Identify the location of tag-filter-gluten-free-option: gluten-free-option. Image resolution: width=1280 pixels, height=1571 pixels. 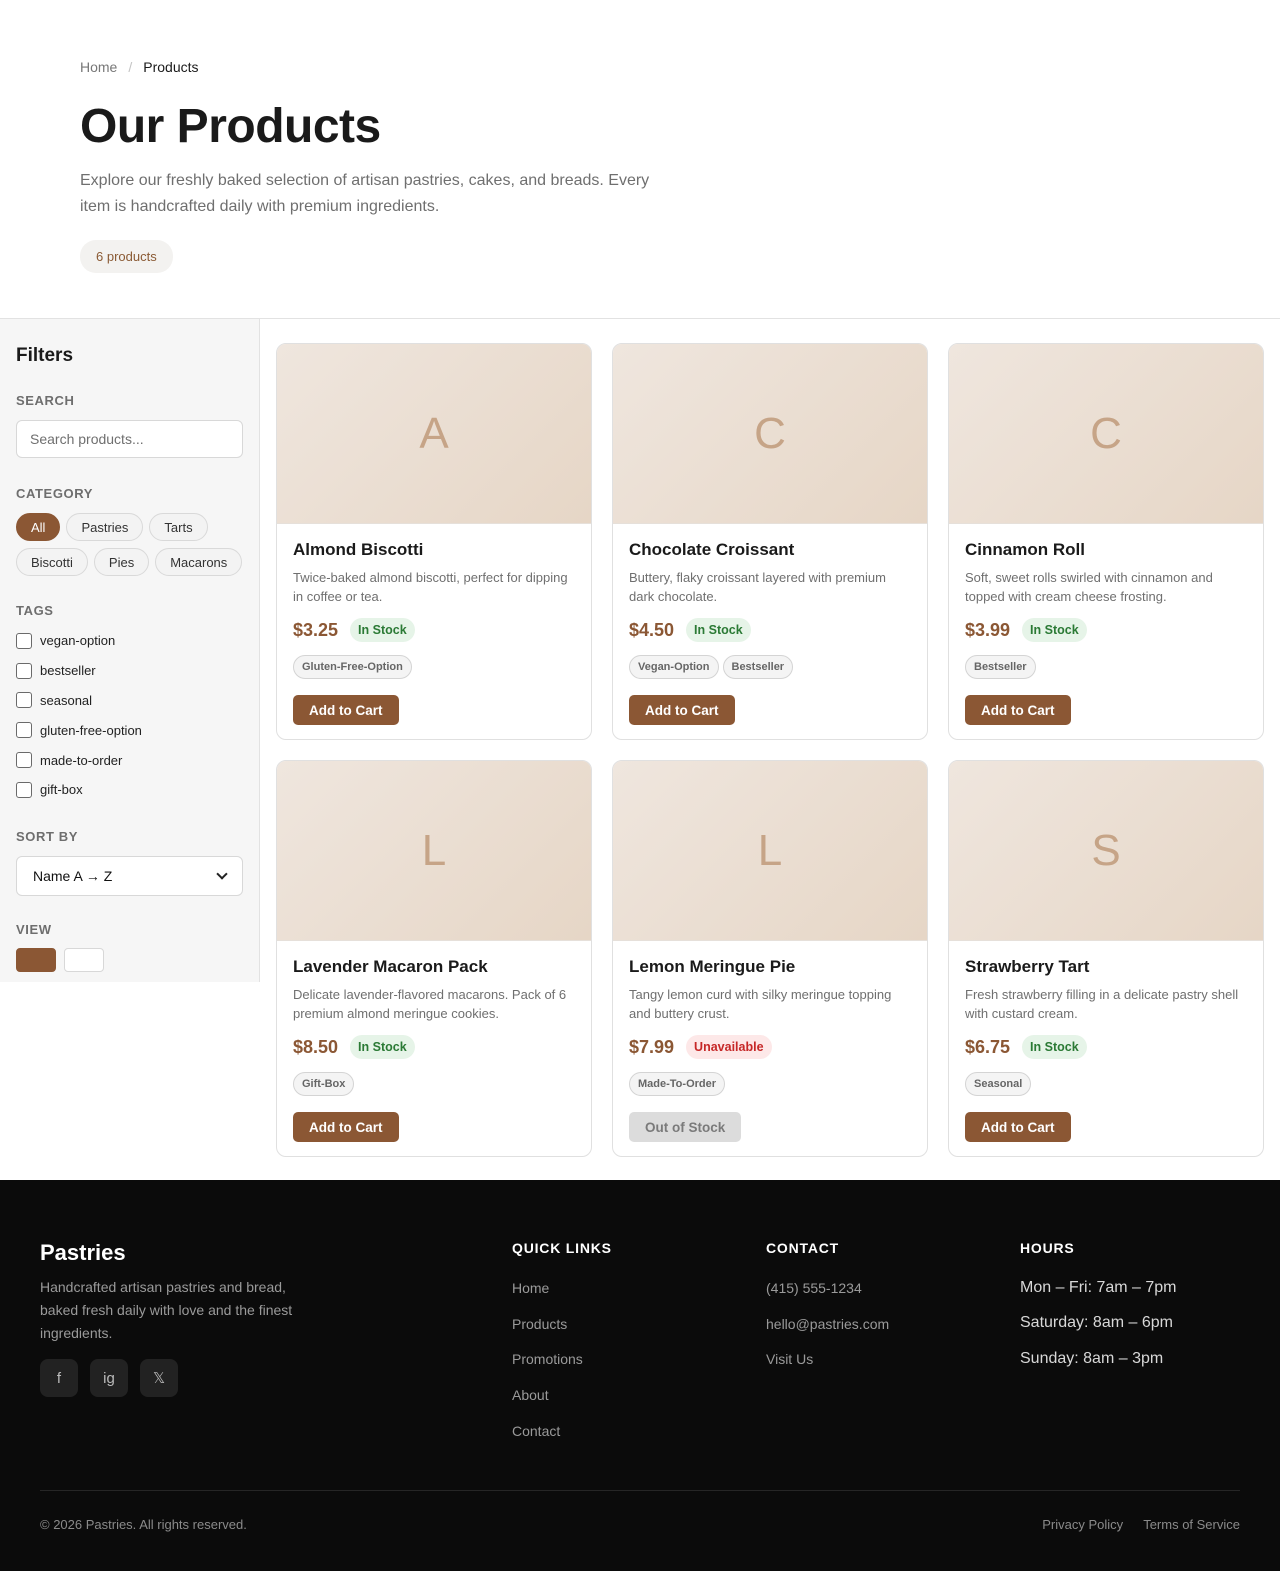
(129, 730).